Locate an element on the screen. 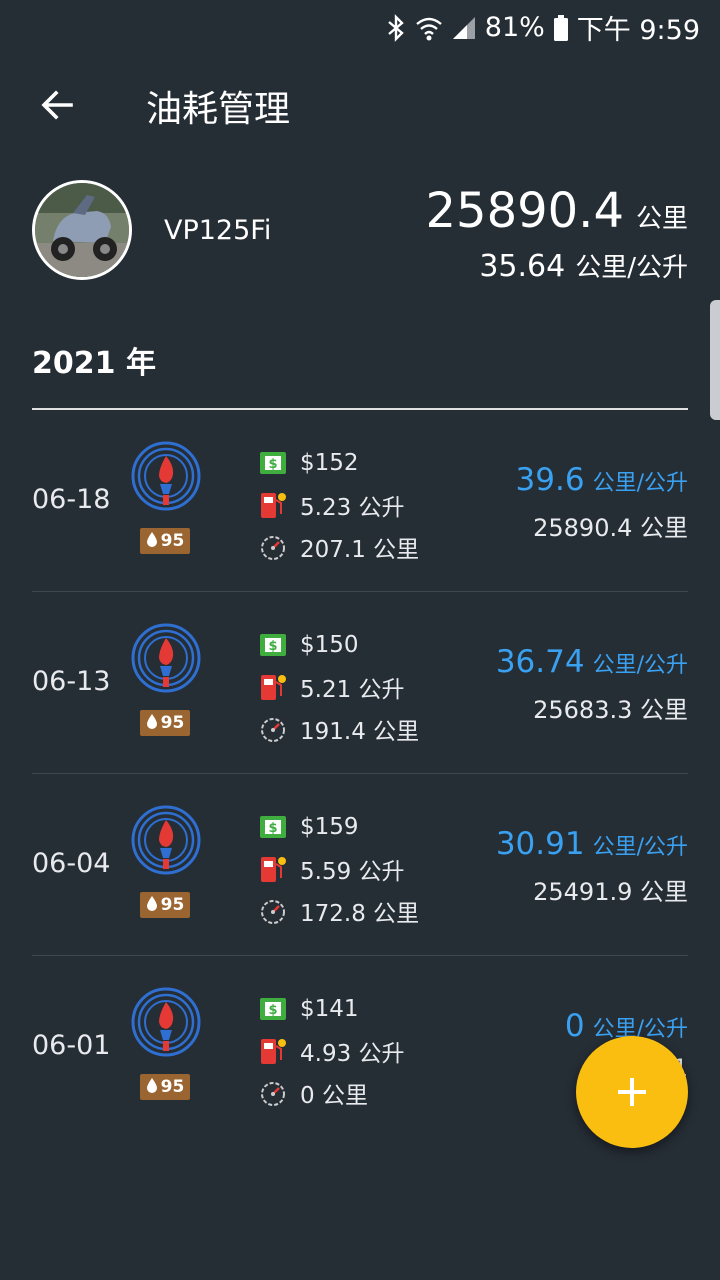 The height and width of the screenshot is (1280, 720). status-bar: 81% 下午 9:59 is located at coordinates (360, 25).